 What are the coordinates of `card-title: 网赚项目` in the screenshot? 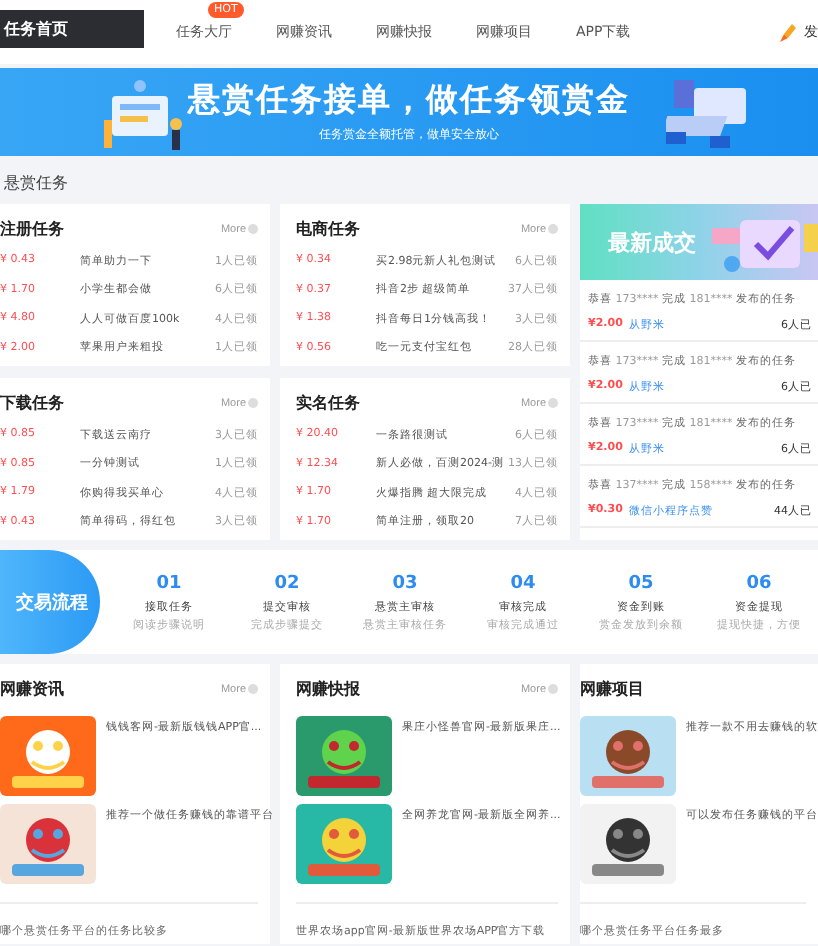 It's located at (612, 689).